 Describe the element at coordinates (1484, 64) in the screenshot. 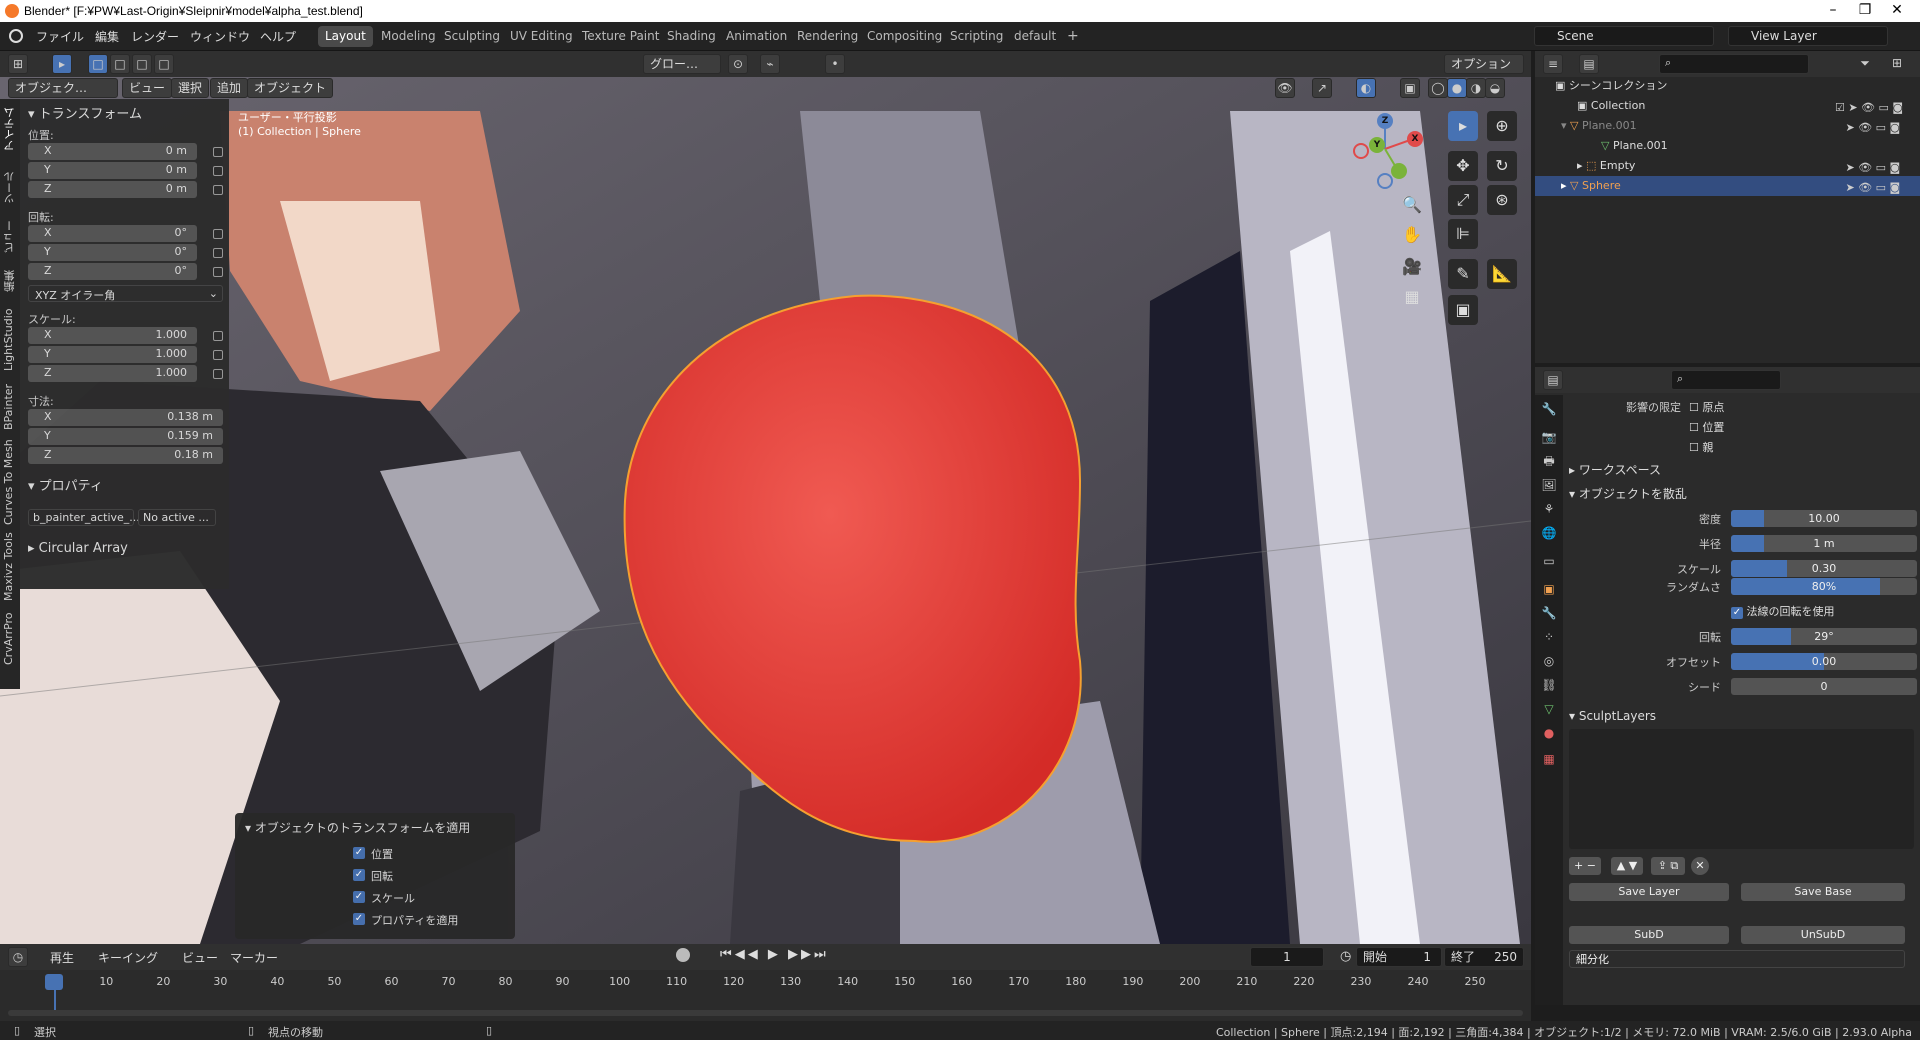

I see `options-dropdown: オプション` at that location.